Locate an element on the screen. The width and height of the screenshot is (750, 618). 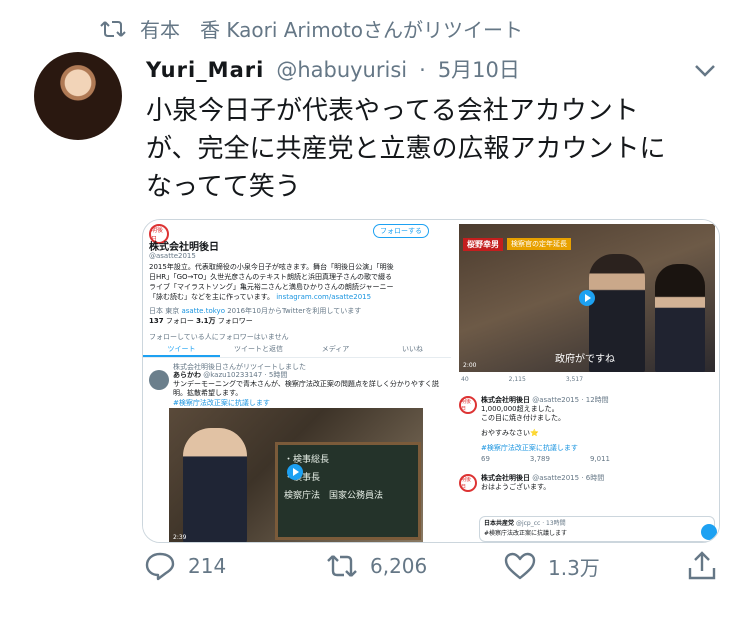
expand-icon is located at coordinates (709, 532).